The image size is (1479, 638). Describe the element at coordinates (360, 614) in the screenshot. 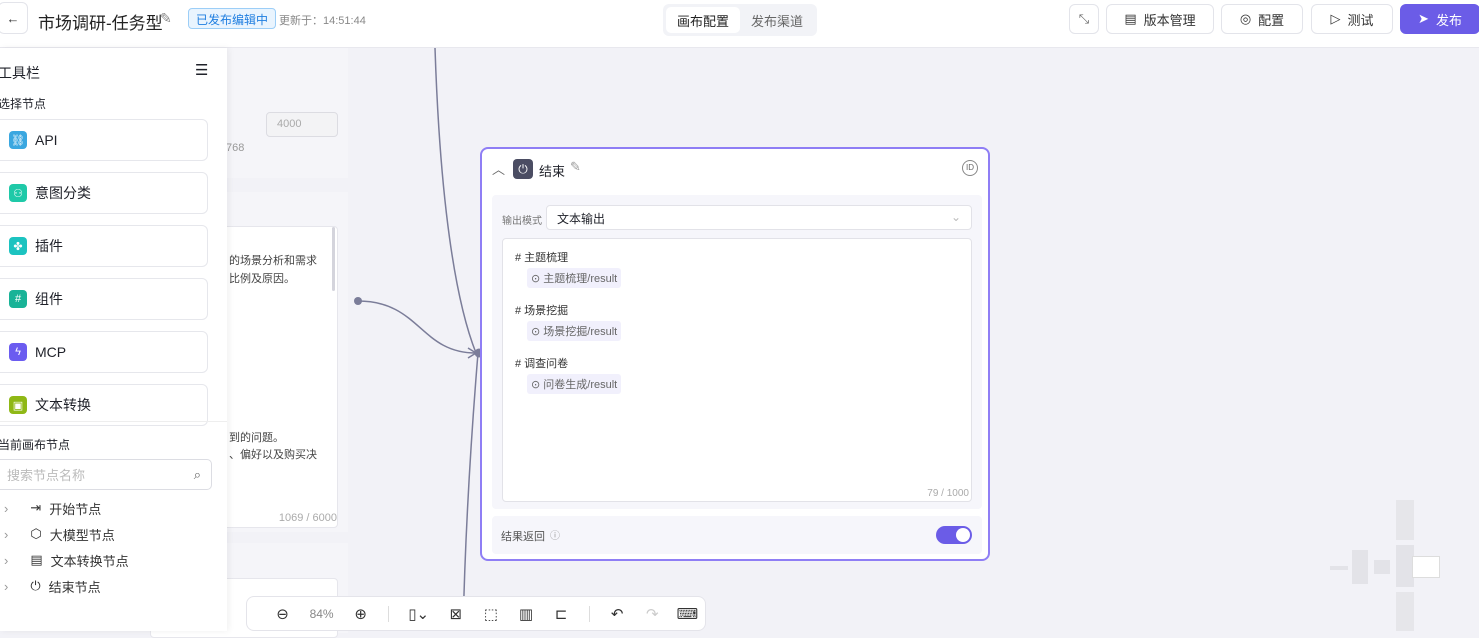

I see `zoom-in-icon: ⊕` at that location.